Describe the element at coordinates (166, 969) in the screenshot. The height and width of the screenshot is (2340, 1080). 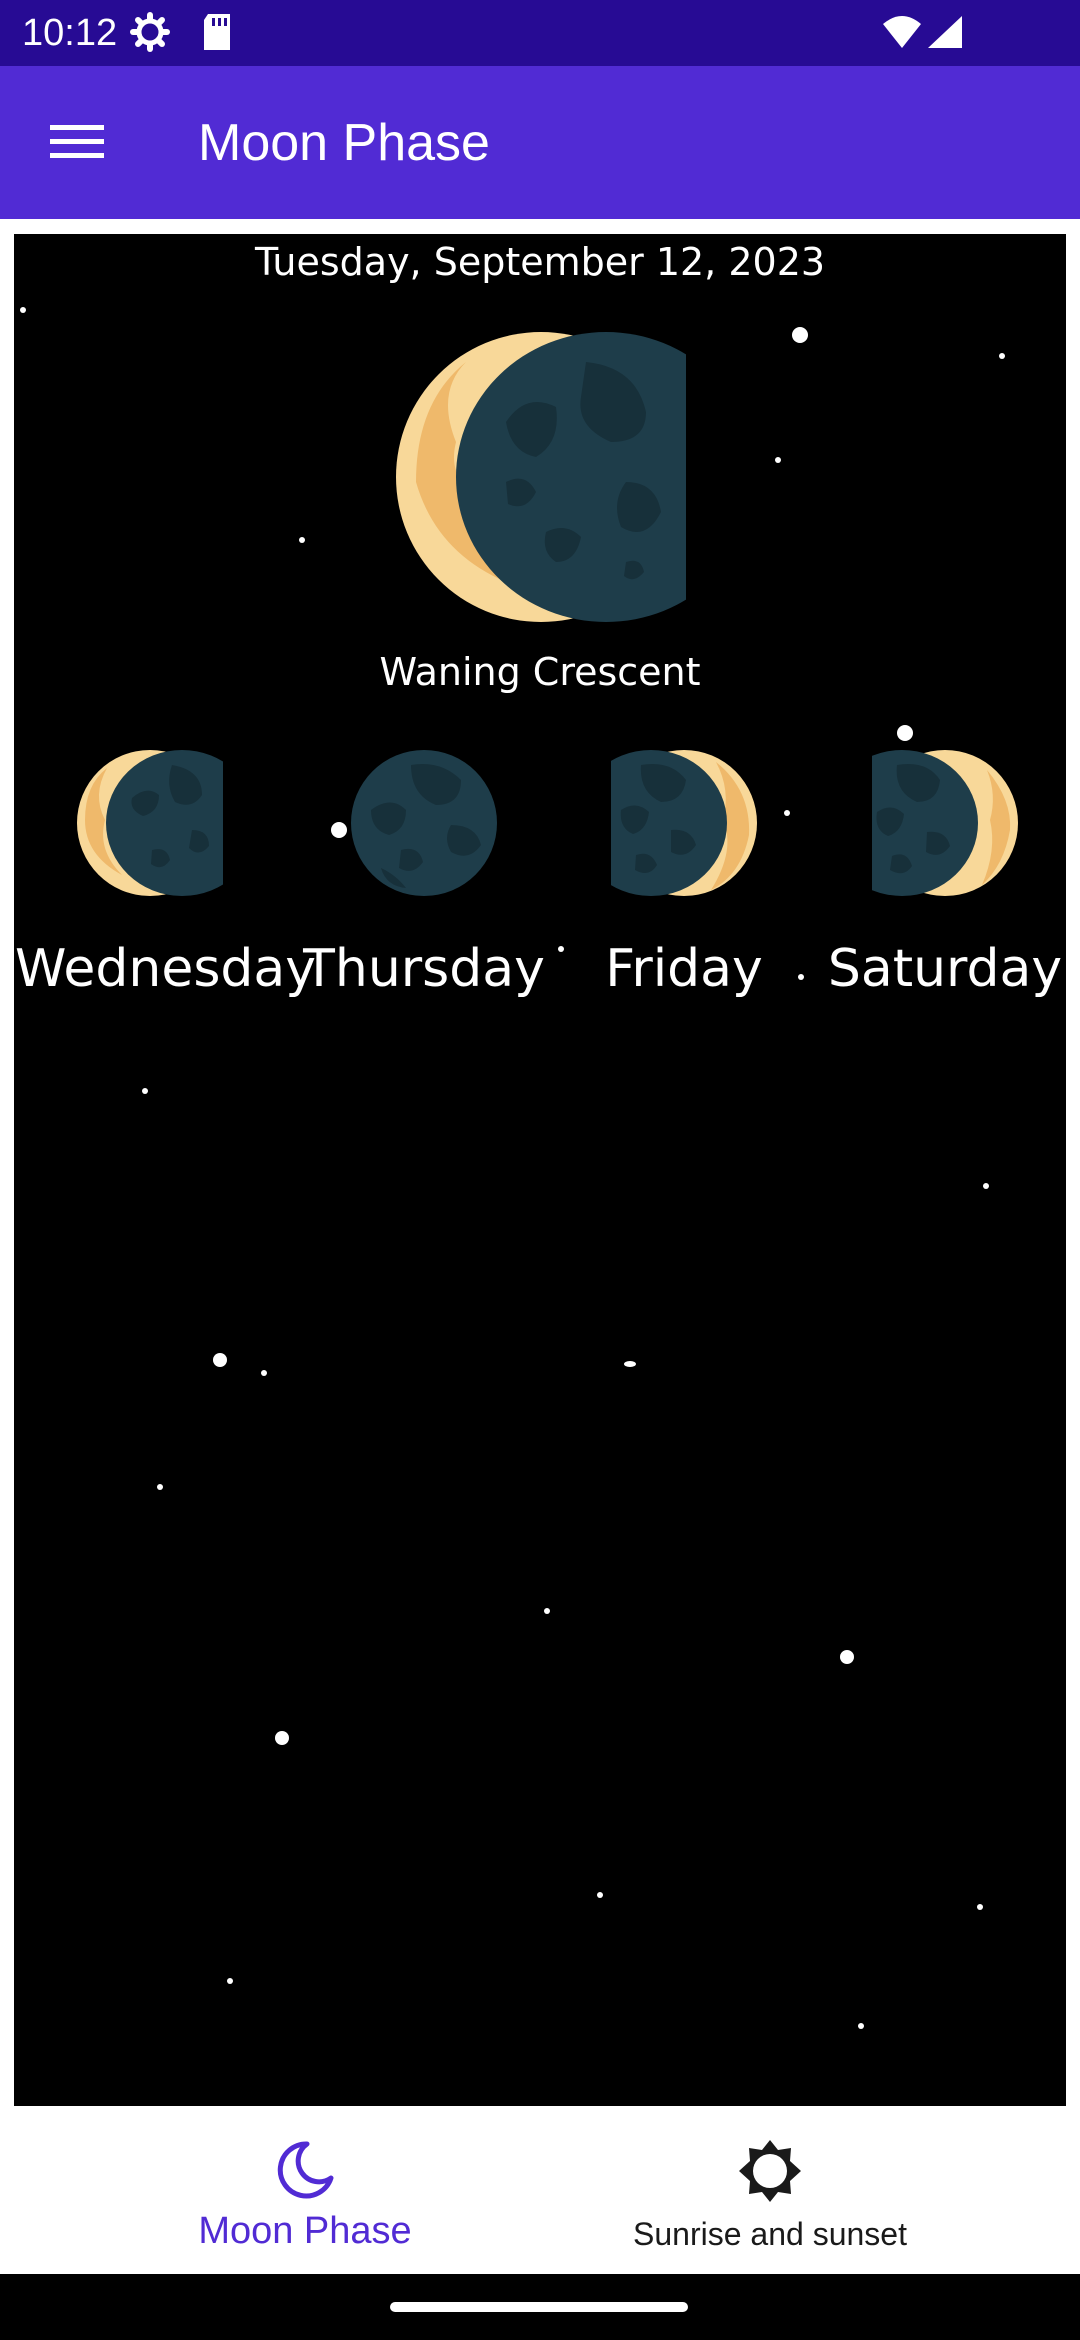
I see `forecast-day-wednesday: Wednesday` at that location.